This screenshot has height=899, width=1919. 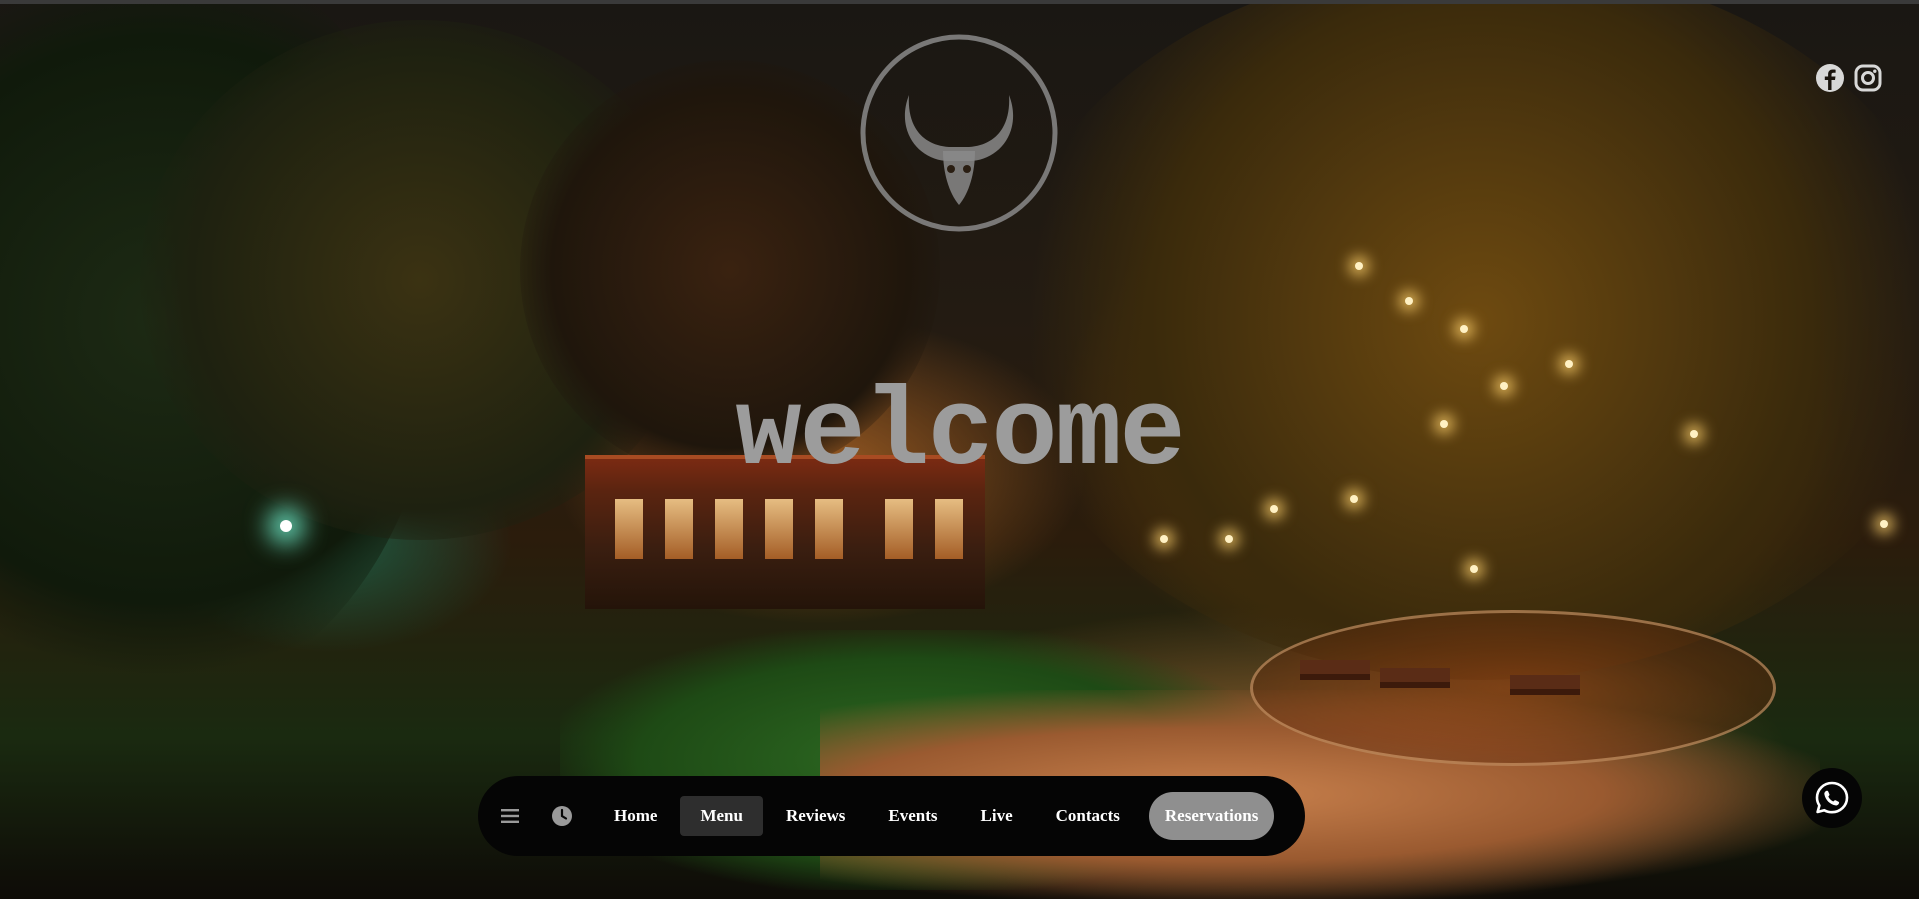 I want to click on nav-item-contacts: Contacts, so click(x=1088, y=816).